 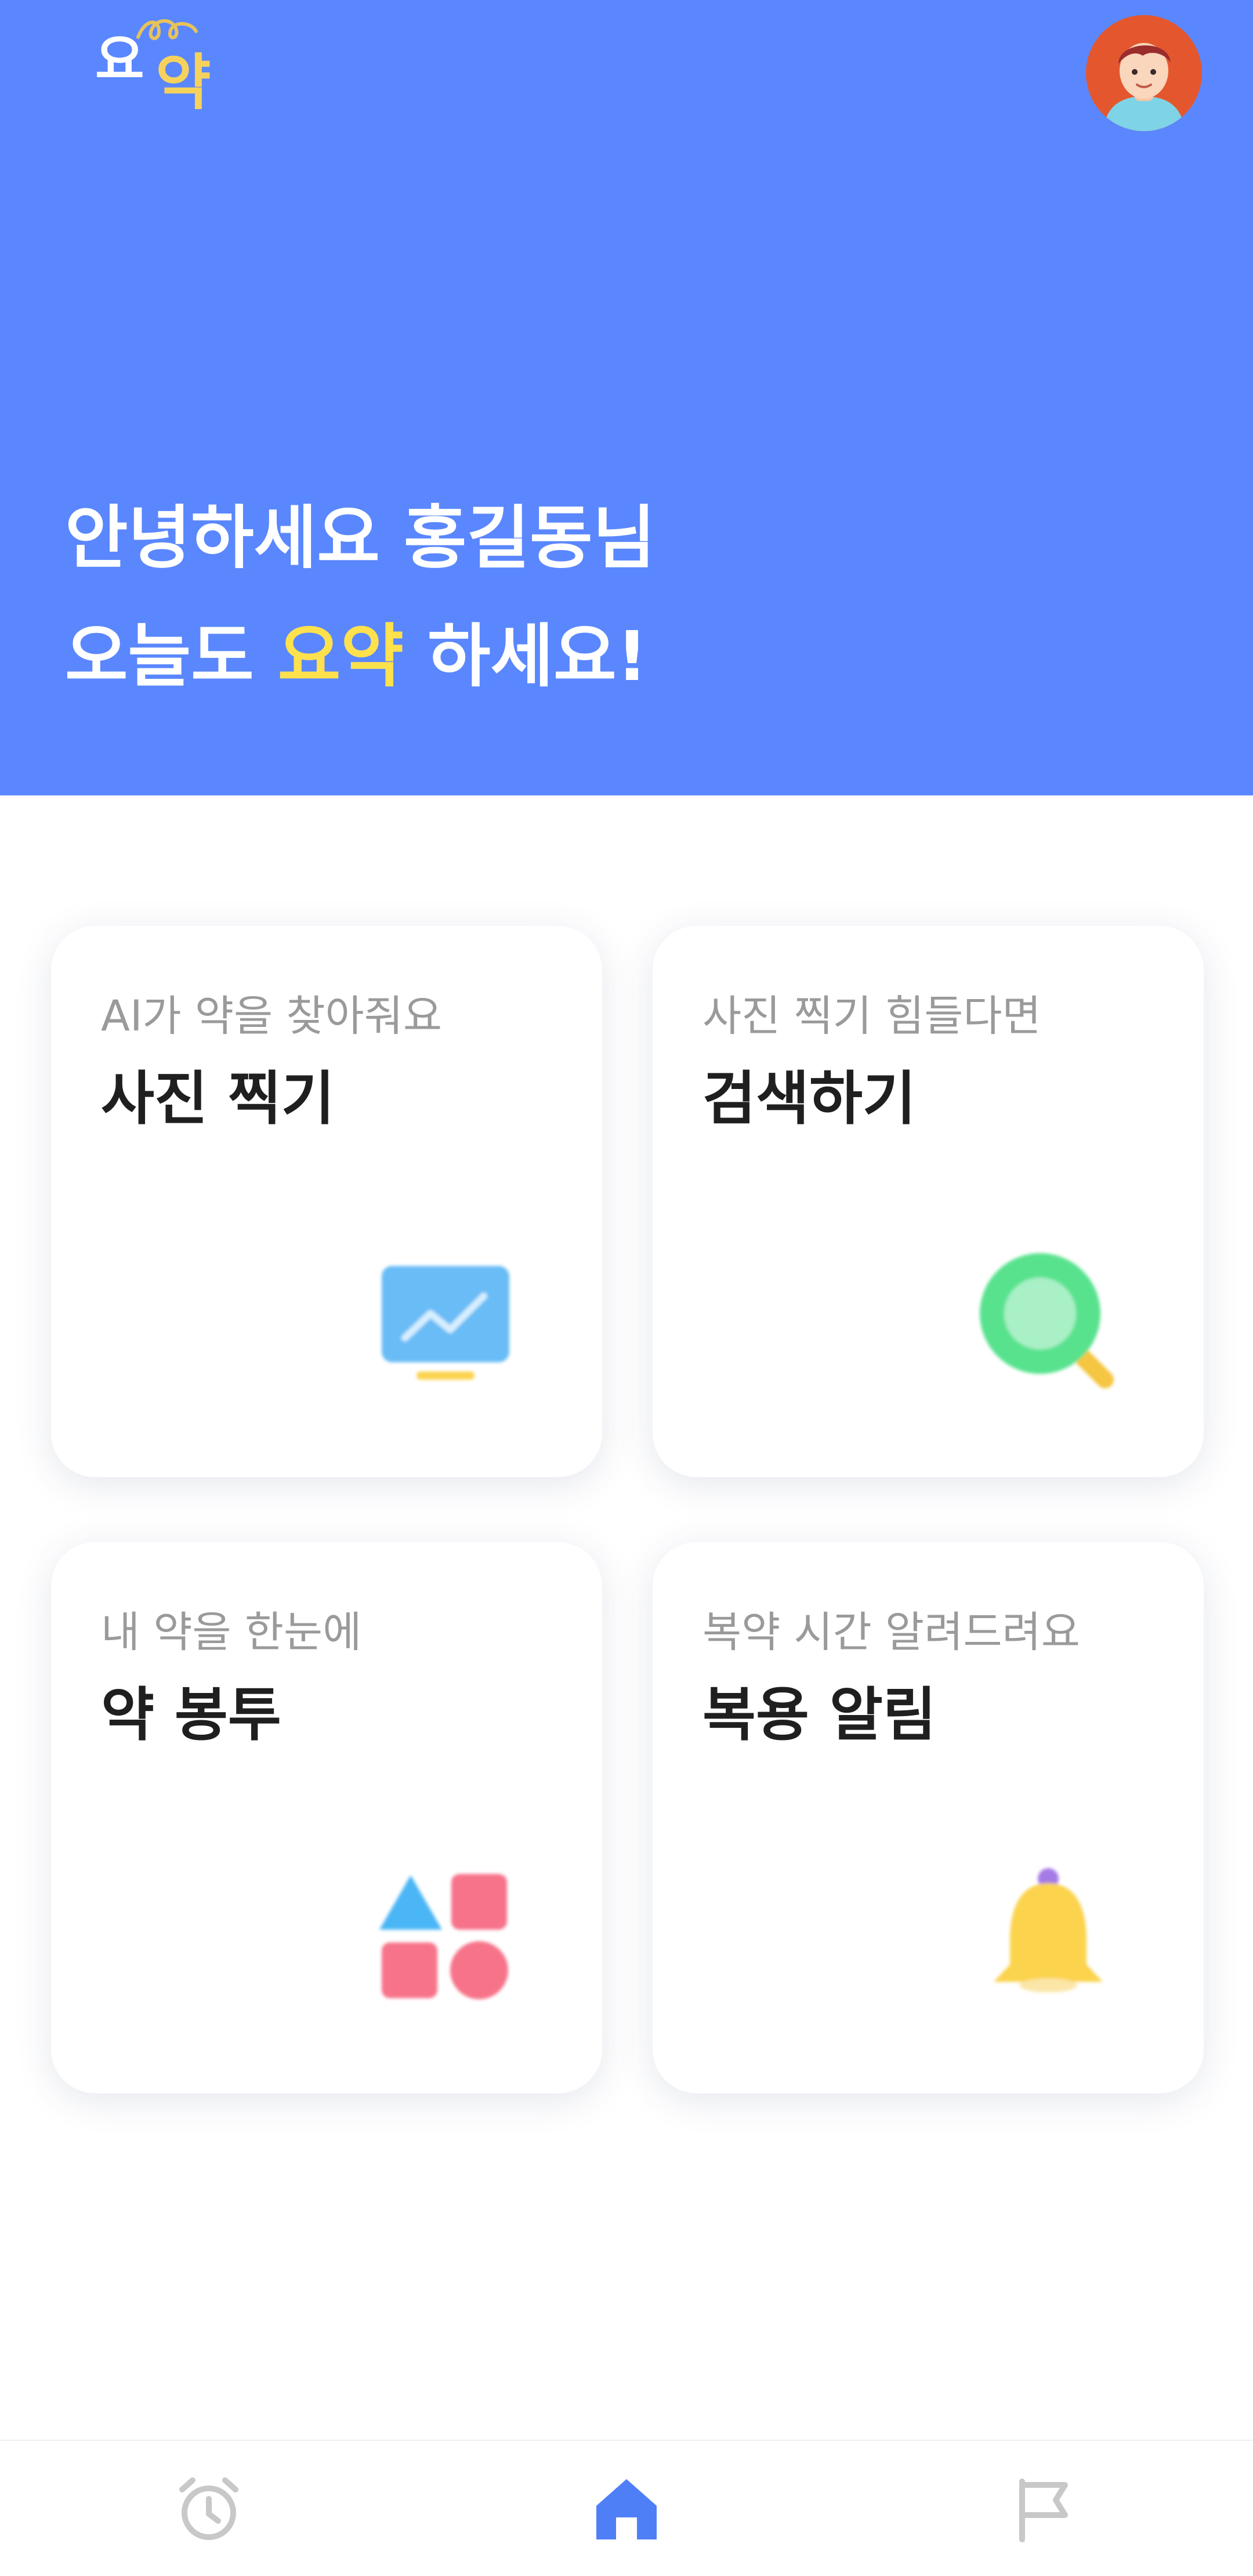 What do you see at coordinates (326, 1817) in the screenshot?
I see `card-pill-envelope: 내 약을 한눈에 약 봉투` at bounding box center [326, 1817].